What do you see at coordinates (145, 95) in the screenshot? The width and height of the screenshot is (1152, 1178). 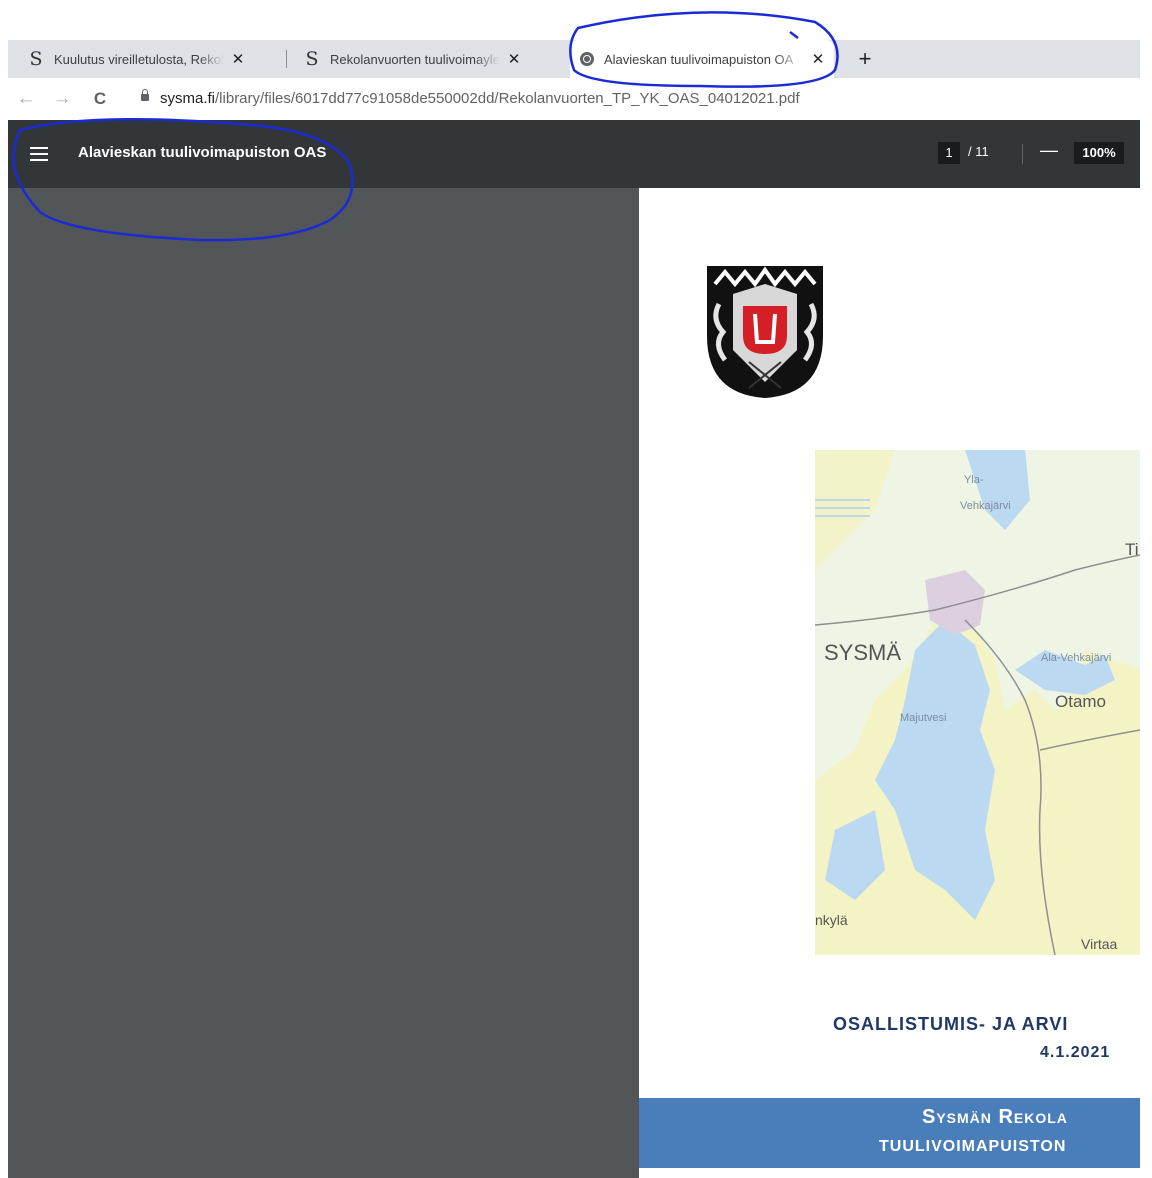 I see `lock-icon` at bounding box center [145, 95].